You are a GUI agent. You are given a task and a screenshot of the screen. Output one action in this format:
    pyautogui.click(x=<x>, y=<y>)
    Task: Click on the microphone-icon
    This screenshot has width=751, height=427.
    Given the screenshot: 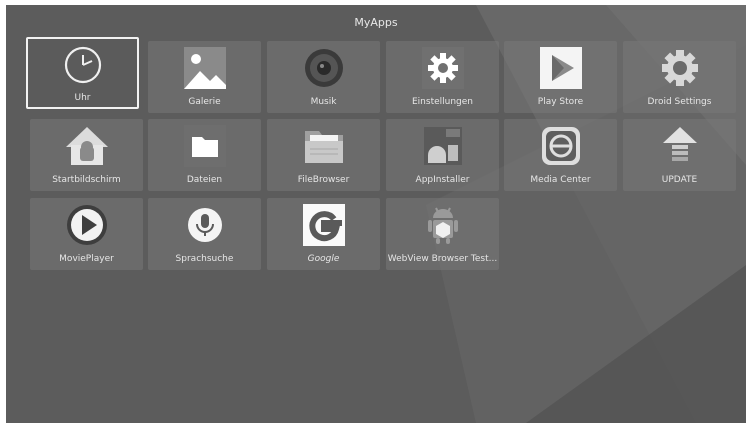 What is the action you would take?
    pyautogui.click(x=204, y=225)
    